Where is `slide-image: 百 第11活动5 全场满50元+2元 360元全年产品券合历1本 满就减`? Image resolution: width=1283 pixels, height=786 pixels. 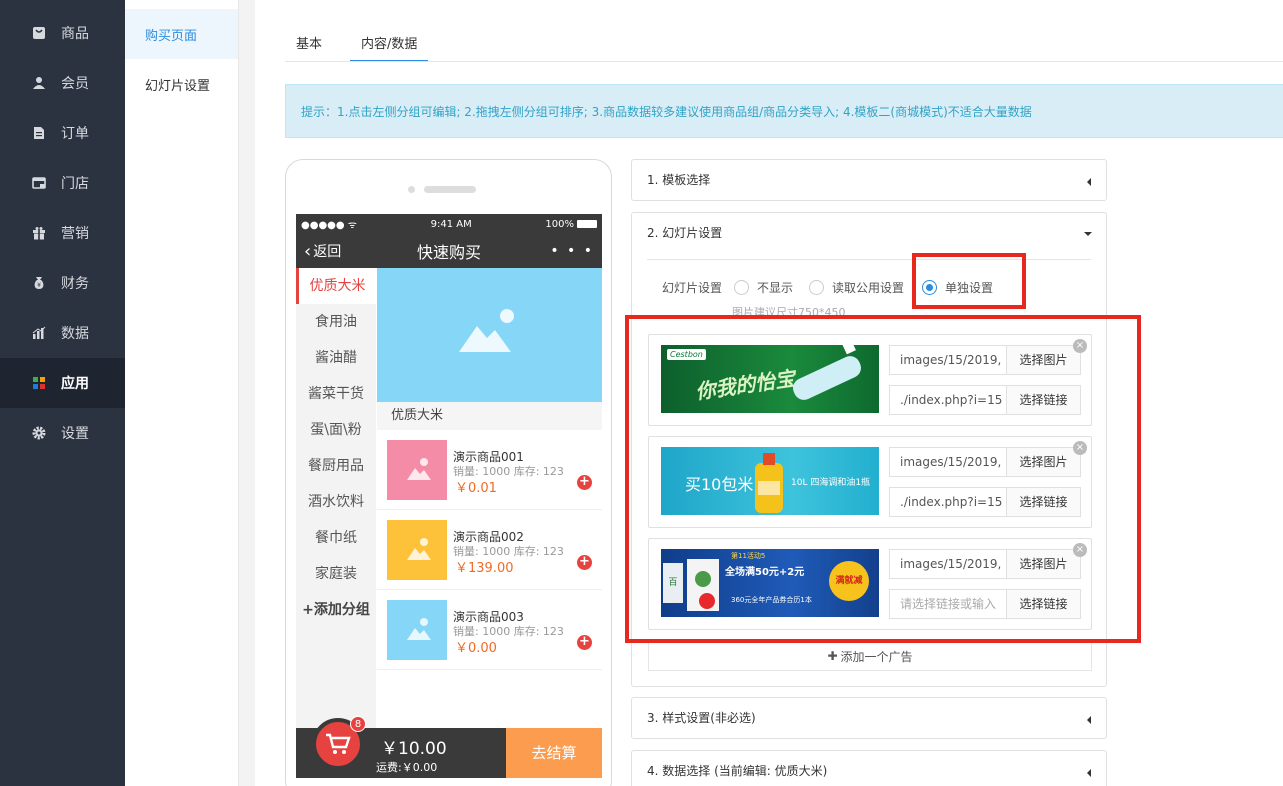
slide-image: 百 第11活动5 全场满50元+2元 360元全年产品券合历1本 满就减 is located at coordinates (770, 583).